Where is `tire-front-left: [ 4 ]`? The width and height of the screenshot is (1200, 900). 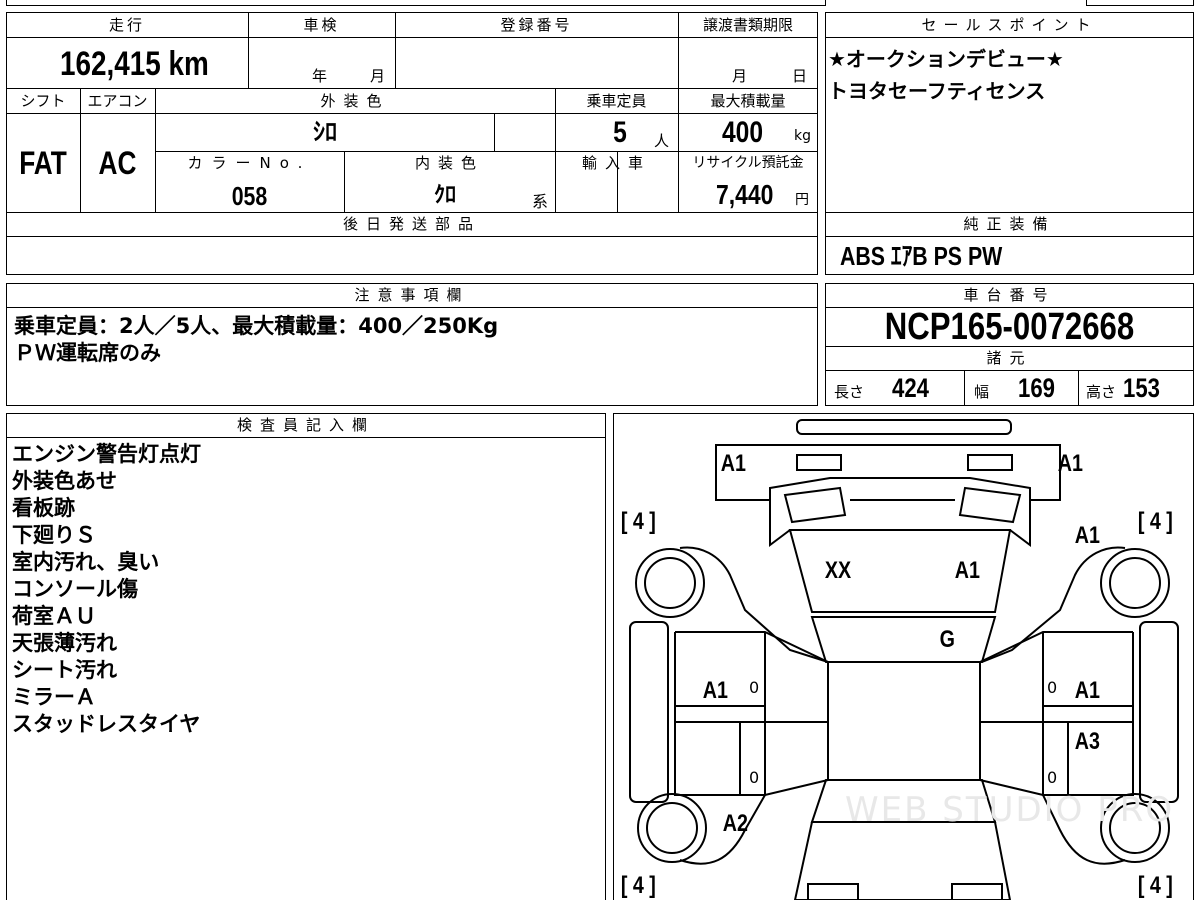
tire-front-left: [ 4 ] is located at coordinates (638, 521).